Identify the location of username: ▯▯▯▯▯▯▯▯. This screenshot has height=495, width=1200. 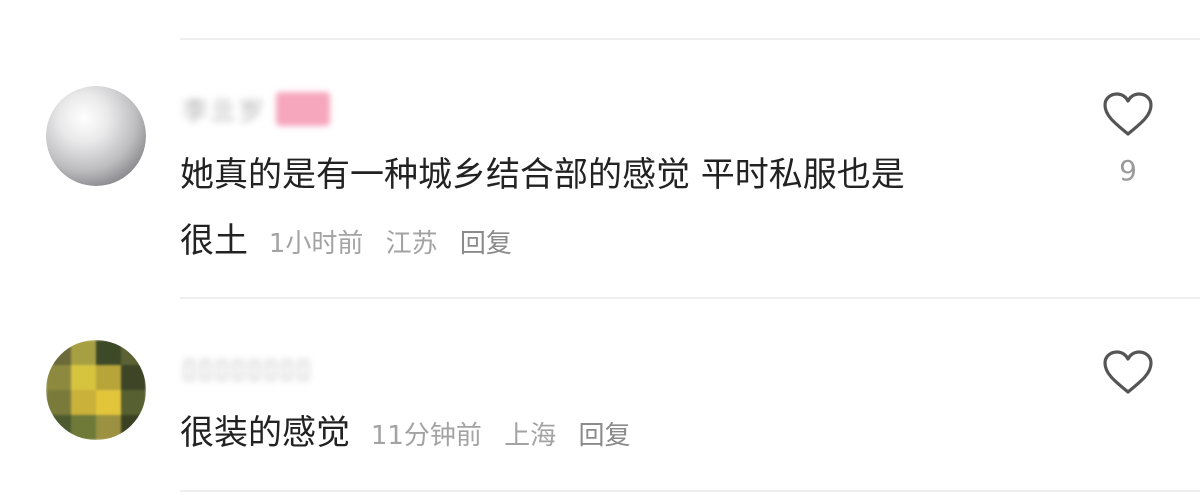
(247, 369).